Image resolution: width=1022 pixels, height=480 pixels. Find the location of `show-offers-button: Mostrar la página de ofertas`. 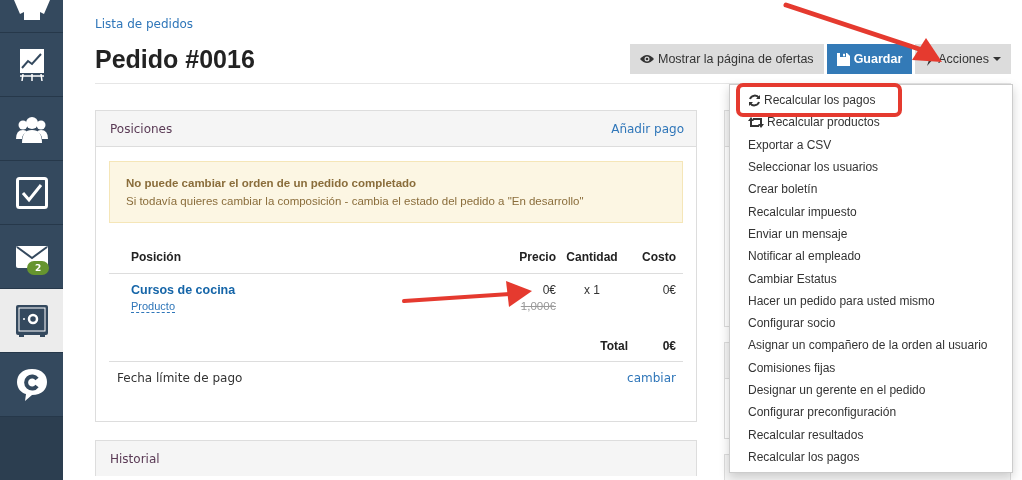

show-offers-button: Mostrar la página de ofertas is located at coordinates (727, 59).